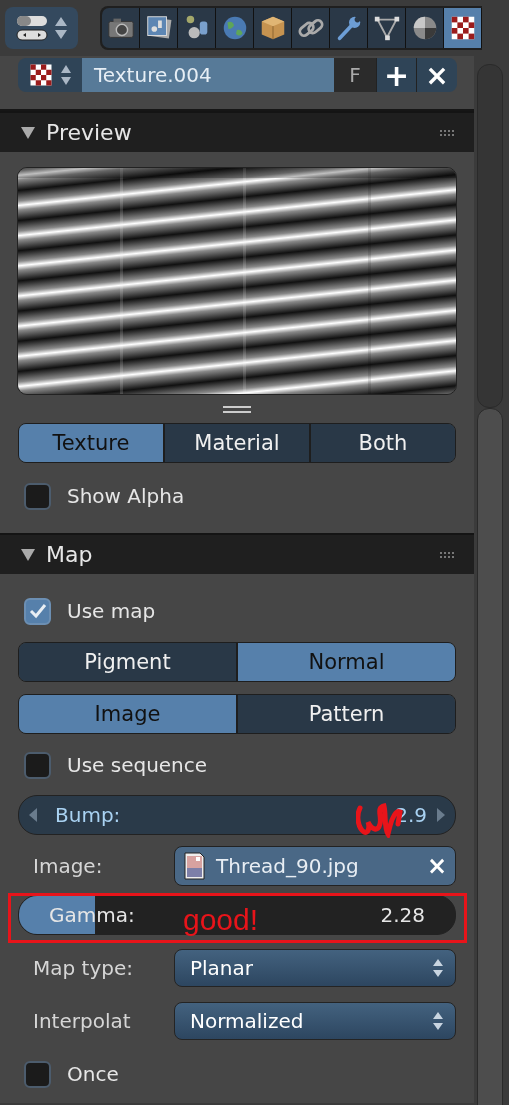  Describe the element at coordinates (346, 714) in the screenshot. I see `segment-button: Pattern` at that location.